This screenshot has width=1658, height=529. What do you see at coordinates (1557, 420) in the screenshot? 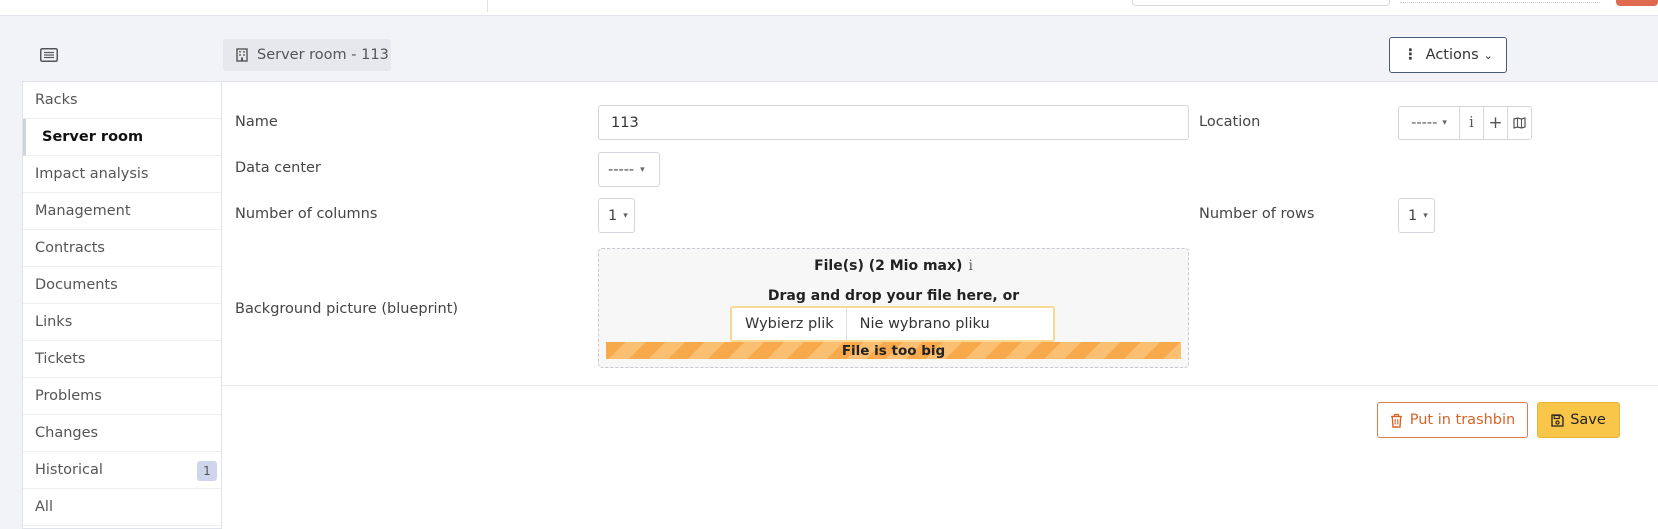
I see `save-icon` at bounding box center [1557, 420].